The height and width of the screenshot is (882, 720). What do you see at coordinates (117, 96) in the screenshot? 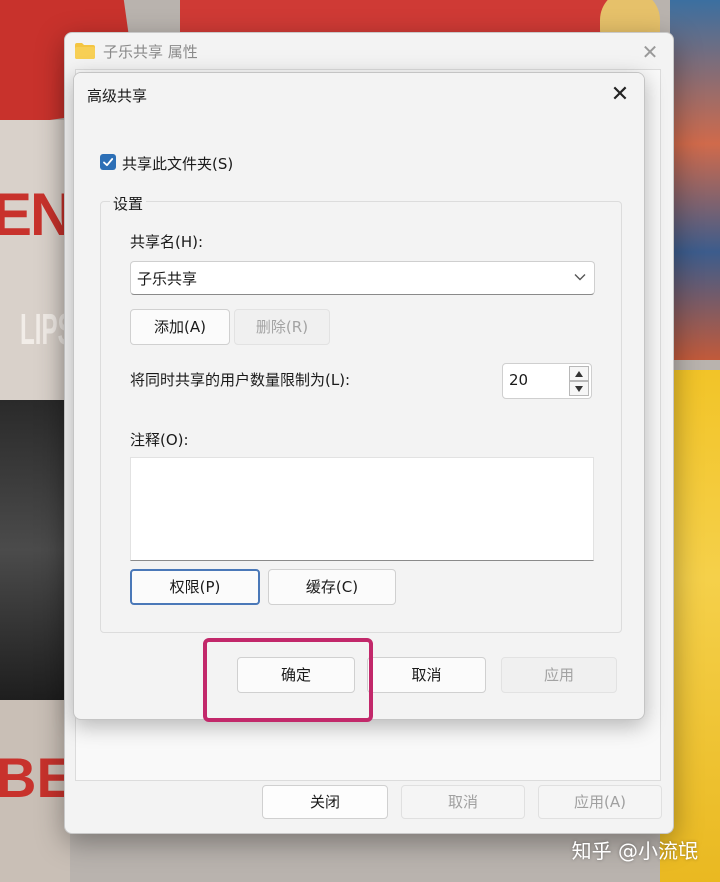
I see `dialog-title: 高级共享` at bounding box center [117, 96].